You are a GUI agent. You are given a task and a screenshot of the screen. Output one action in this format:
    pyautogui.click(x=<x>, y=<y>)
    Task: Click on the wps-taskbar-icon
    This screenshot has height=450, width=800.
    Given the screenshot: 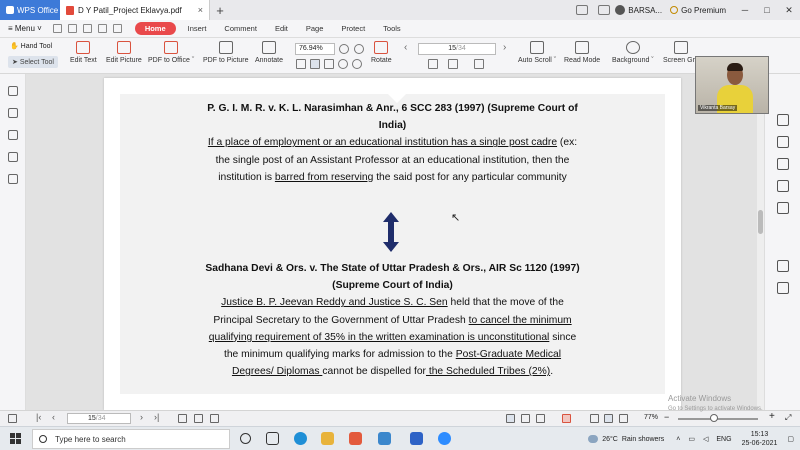 What is the action you would take?
    pyautogui.click(x=416, y=438)
    